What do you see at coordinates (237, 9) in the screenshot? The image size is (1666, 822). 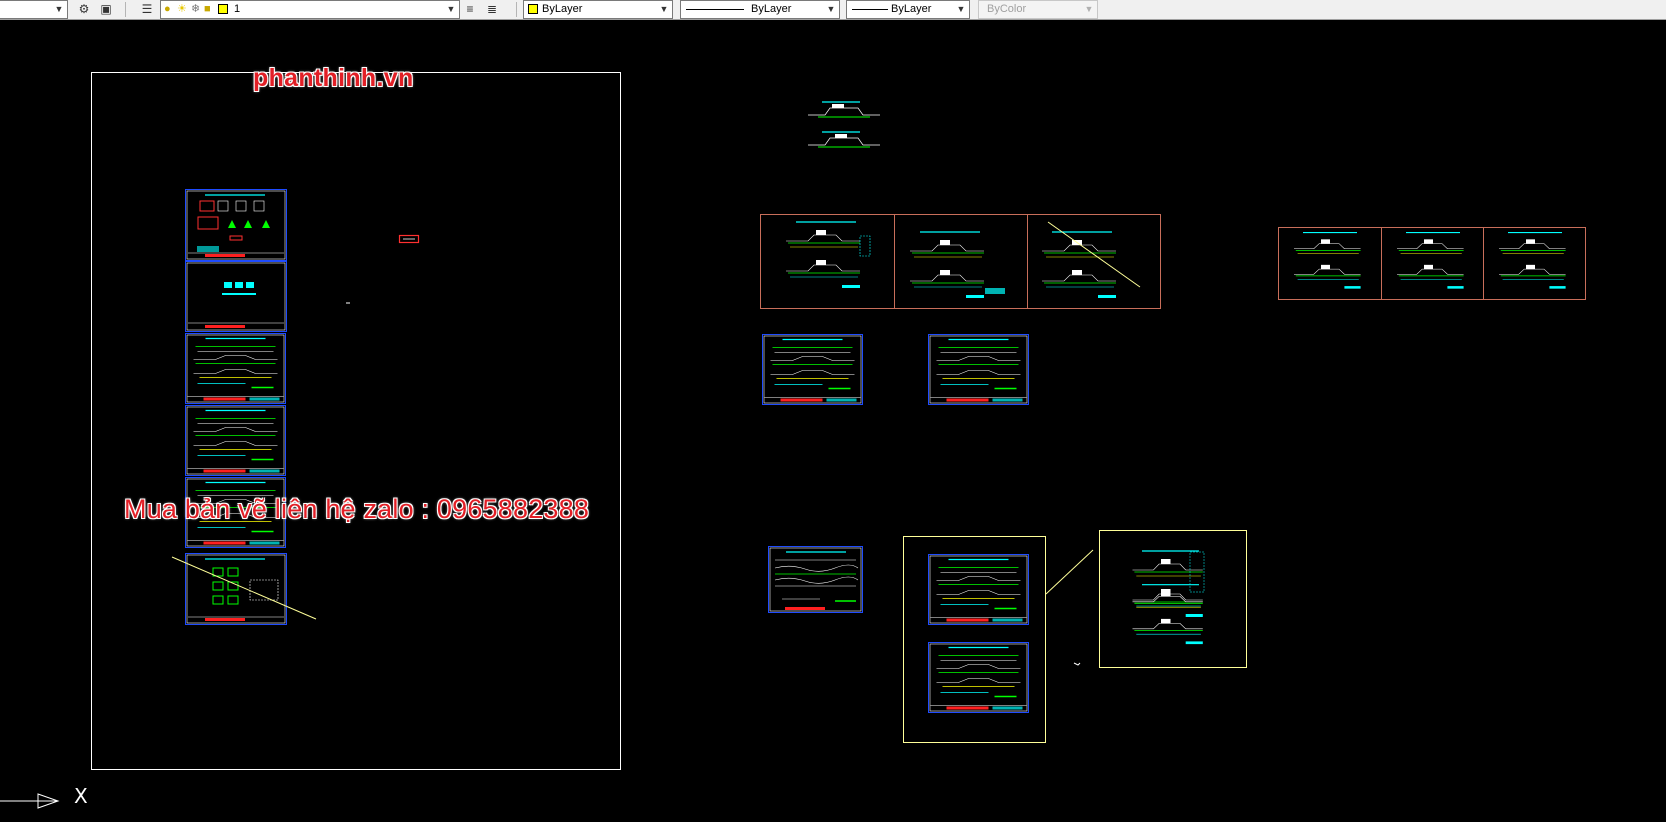 I see `current-layer-name: 1` at bounding box center [237, 9].